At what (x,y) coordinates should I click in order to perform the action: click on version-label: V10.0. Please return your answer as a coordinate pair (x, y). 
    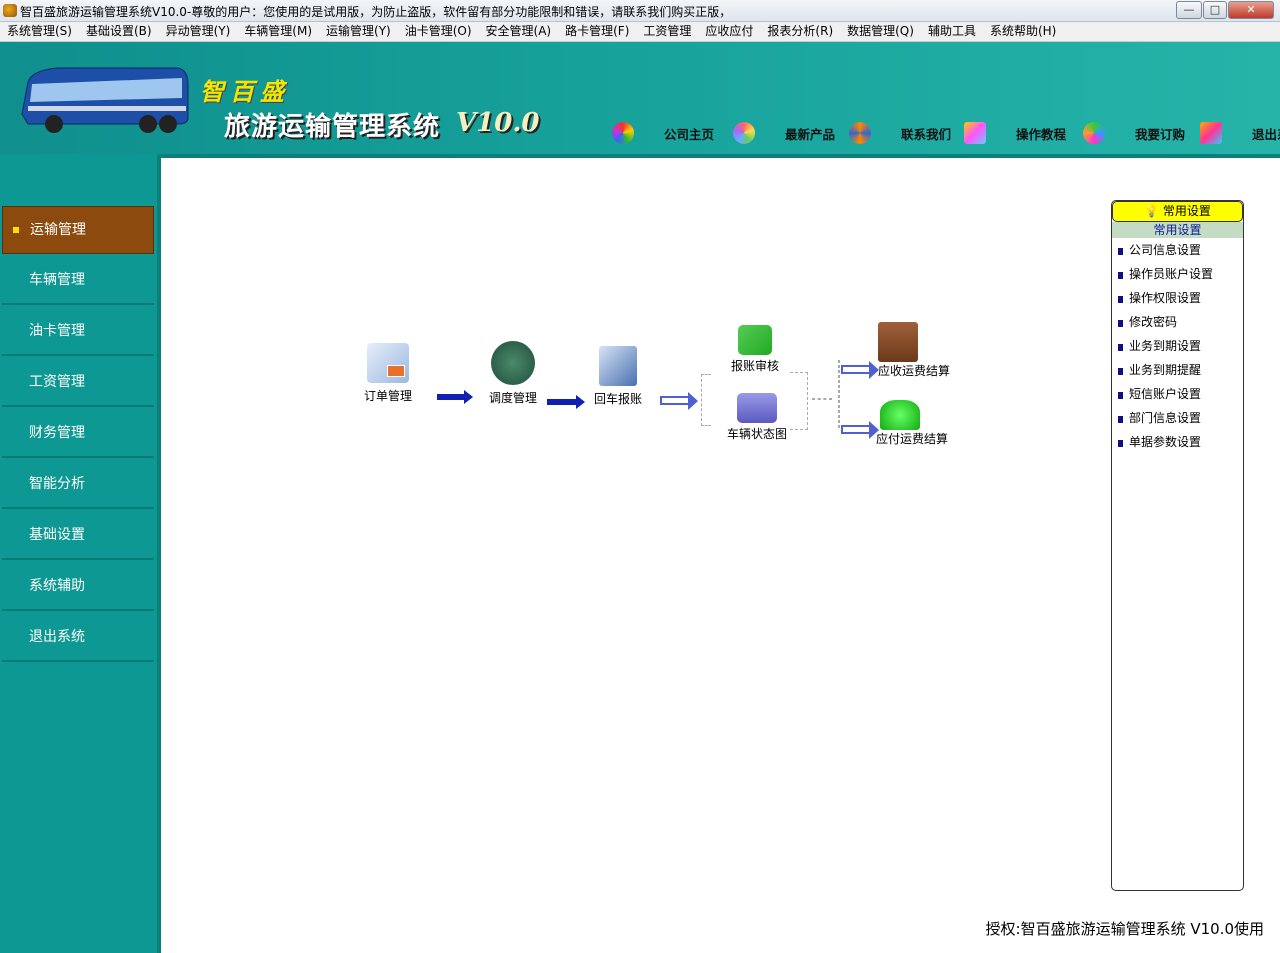
    Looking at the image, I should click on (498, 123).